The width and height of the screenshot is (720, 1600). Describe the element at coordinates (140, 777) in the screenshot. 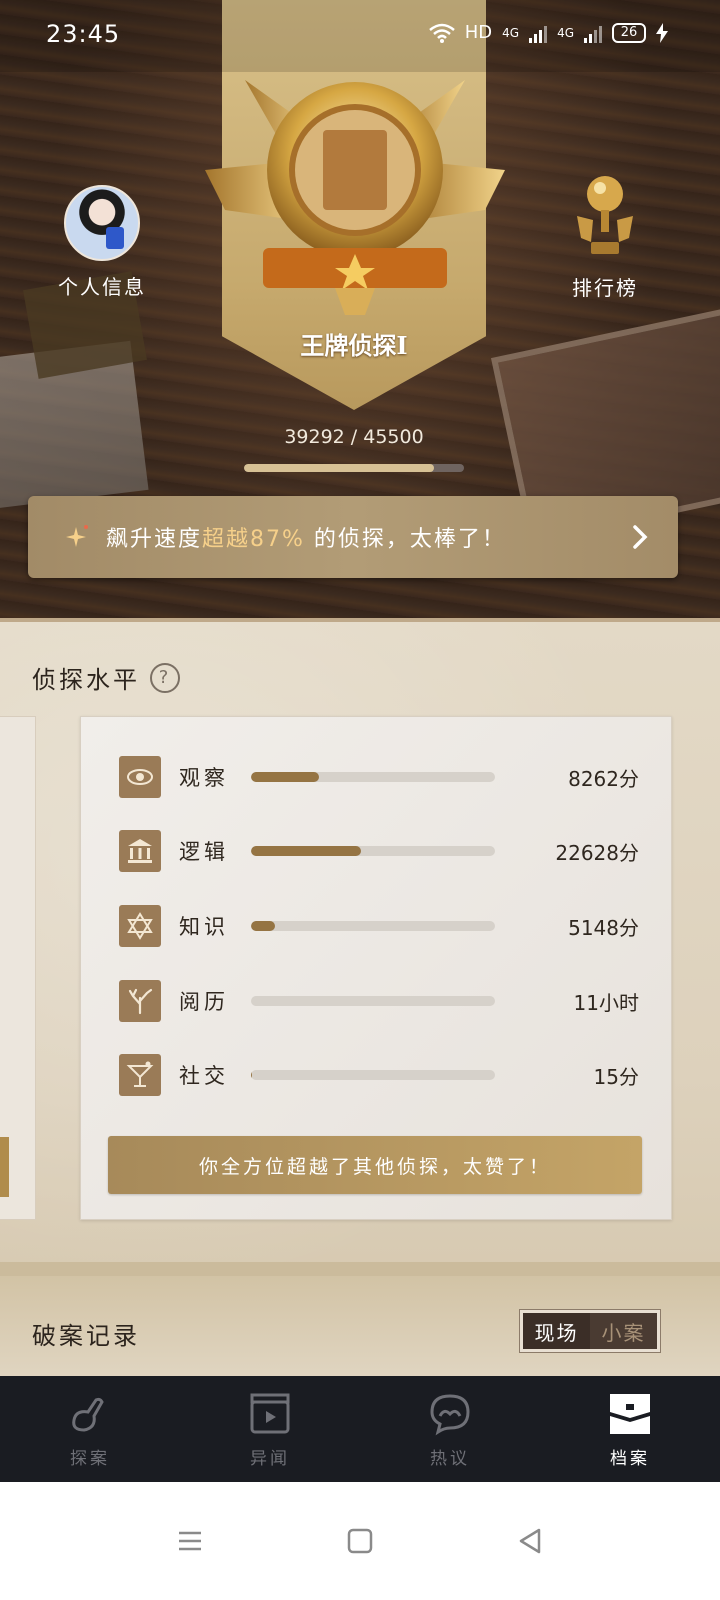

I see `eye-icon` at that location.